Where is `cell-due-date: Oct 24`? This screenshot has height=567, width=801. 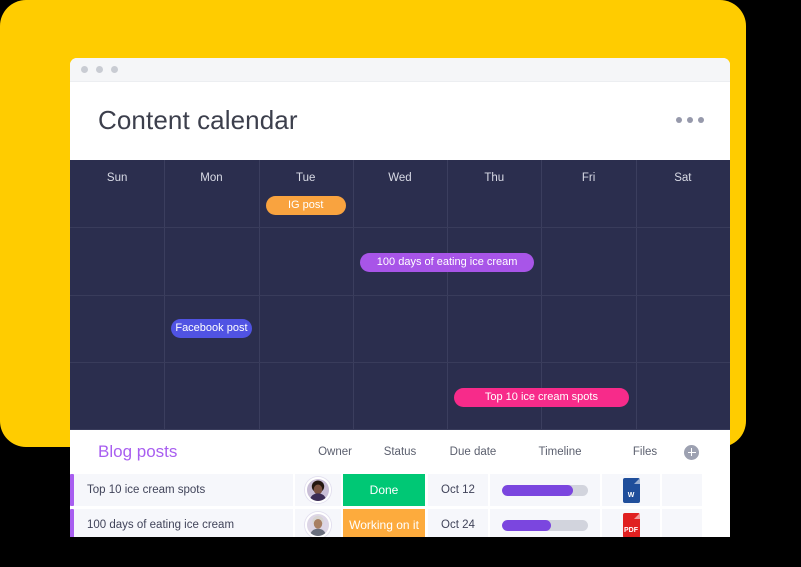
cell-due-date: Oct 24 is located at coordinates (458, 523).